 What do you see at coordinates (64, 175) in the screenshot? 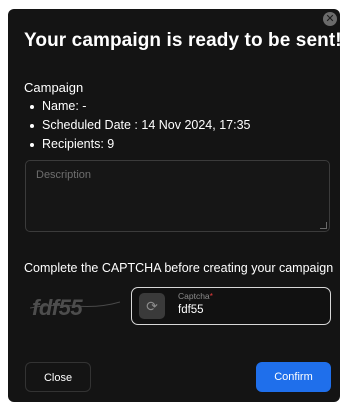
I see `description-placeholder: Description` at bounding box center [64, 175].